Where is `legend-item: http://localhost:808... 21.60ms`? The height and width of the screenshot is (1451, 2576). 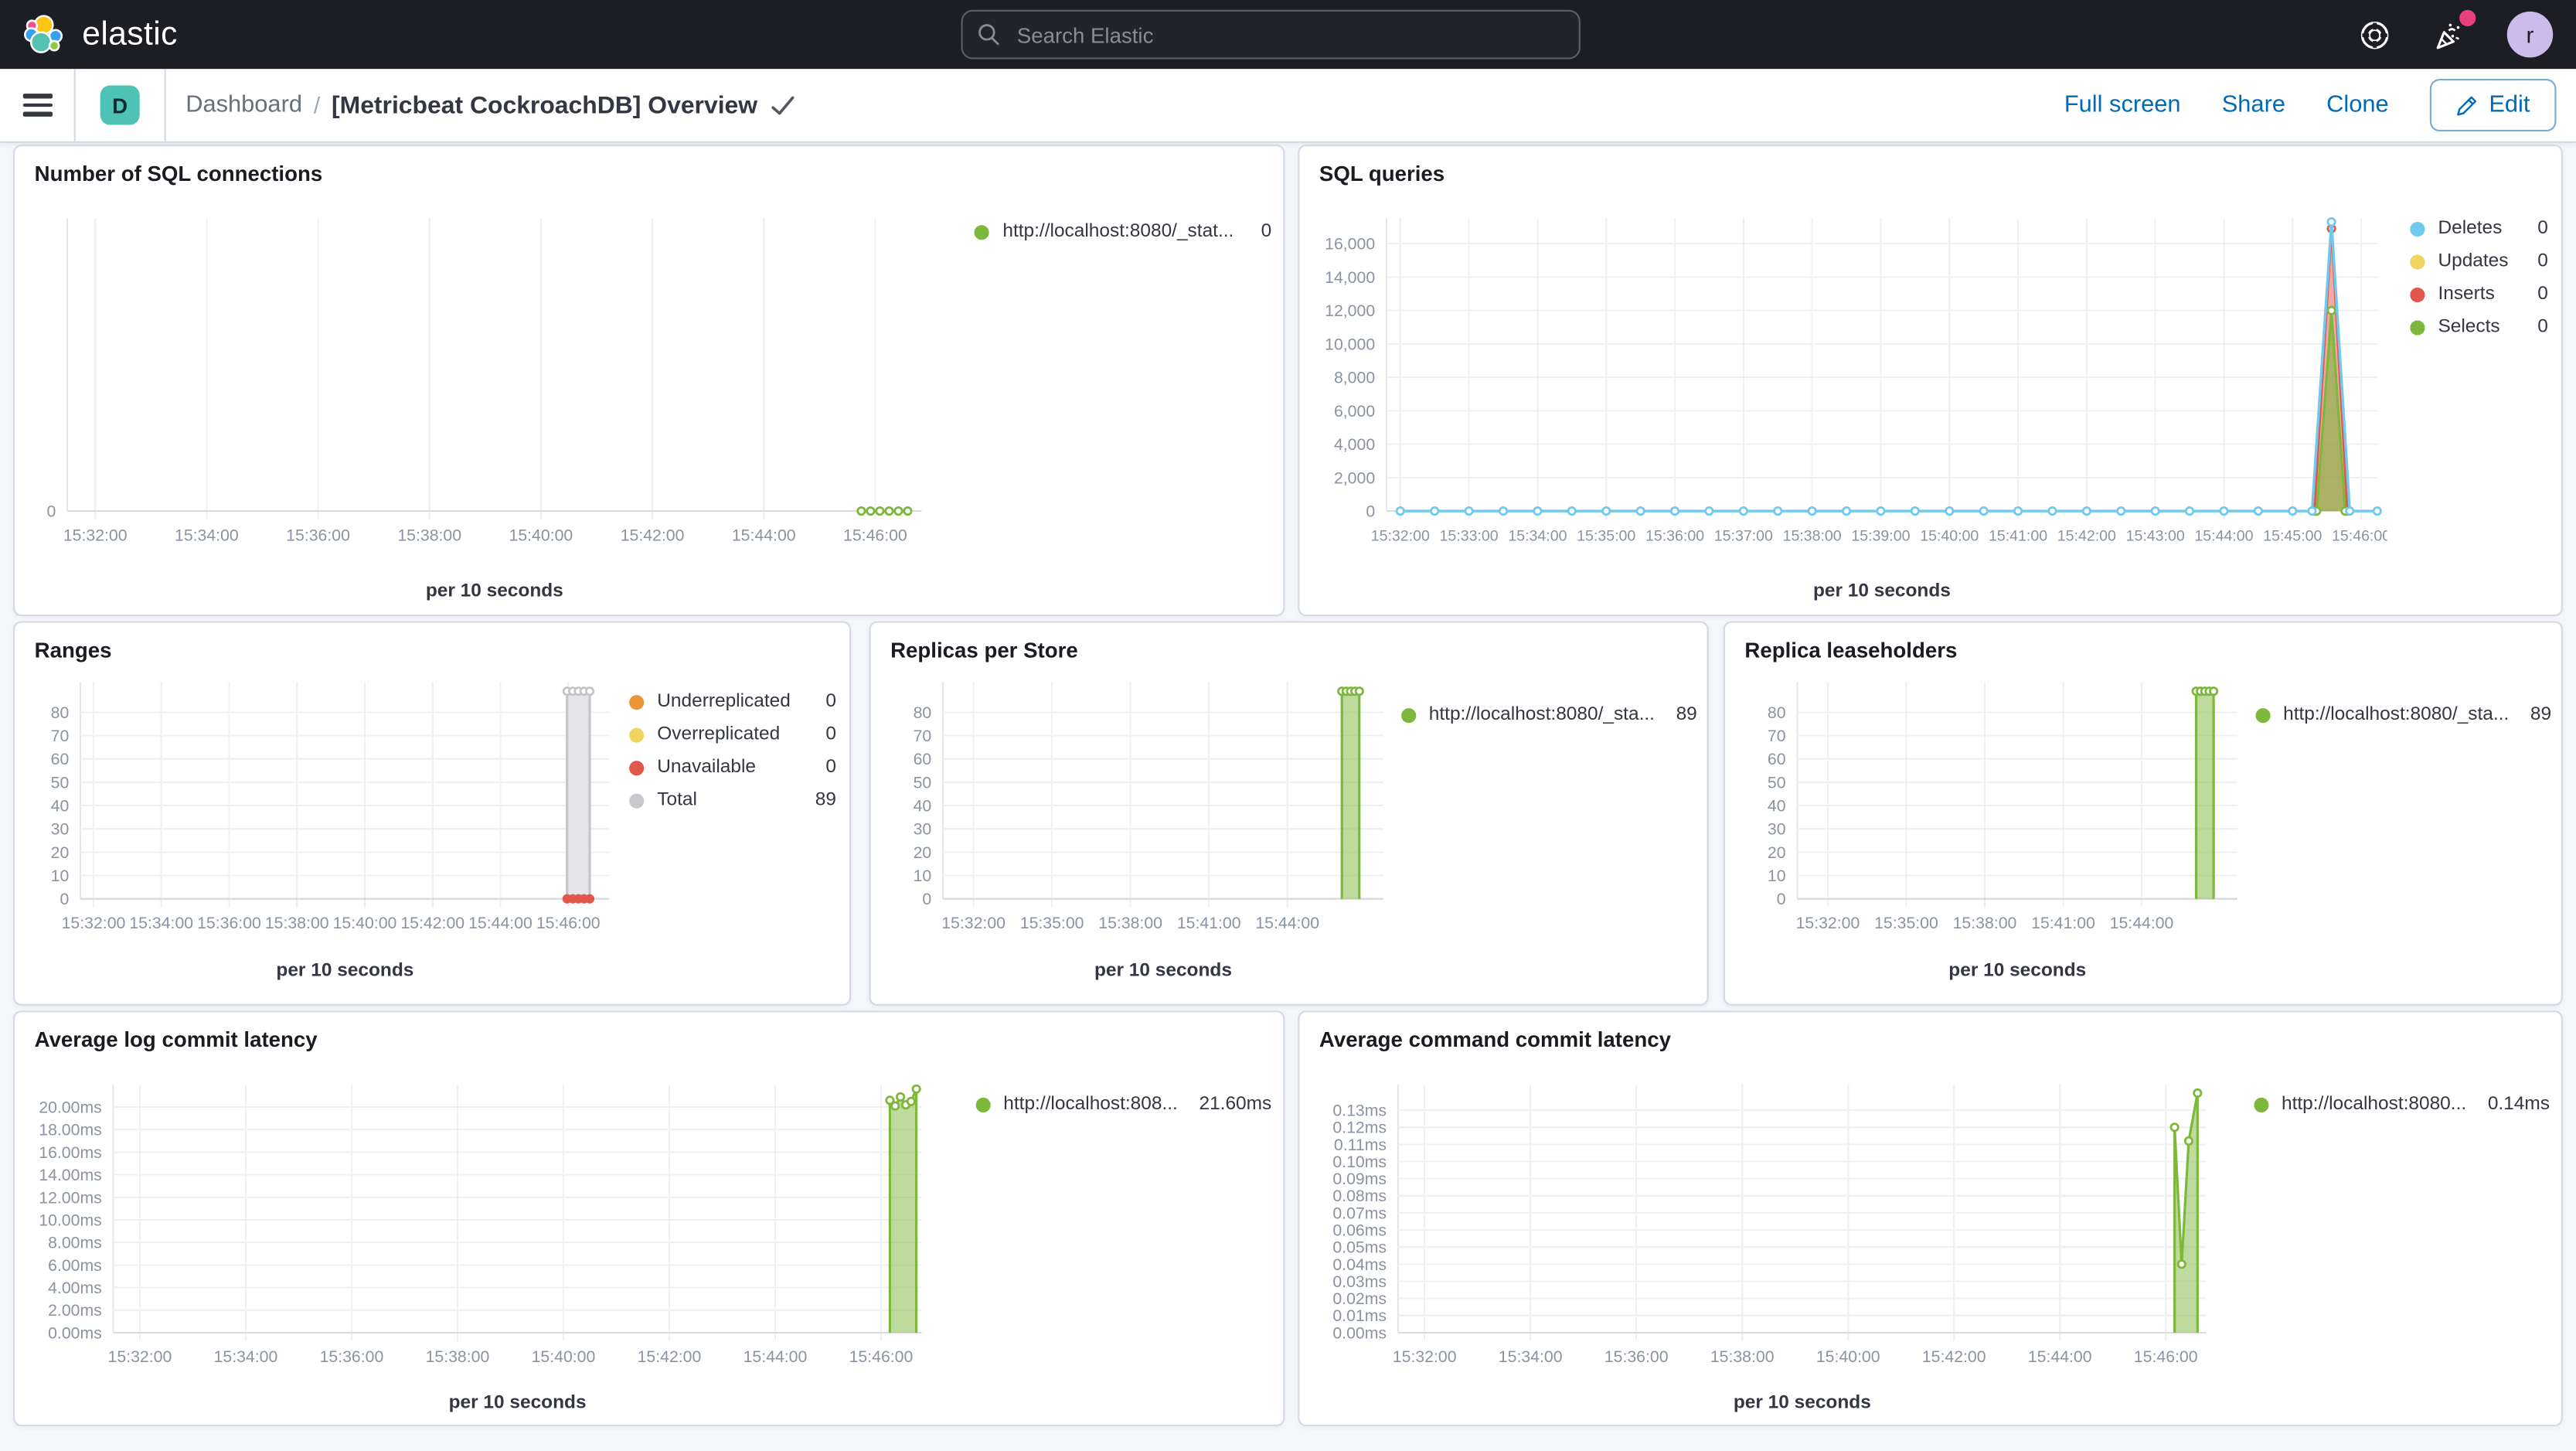
legend-item: http://localhost:808... 21.60ms is located at coordinates (1123, 1104).